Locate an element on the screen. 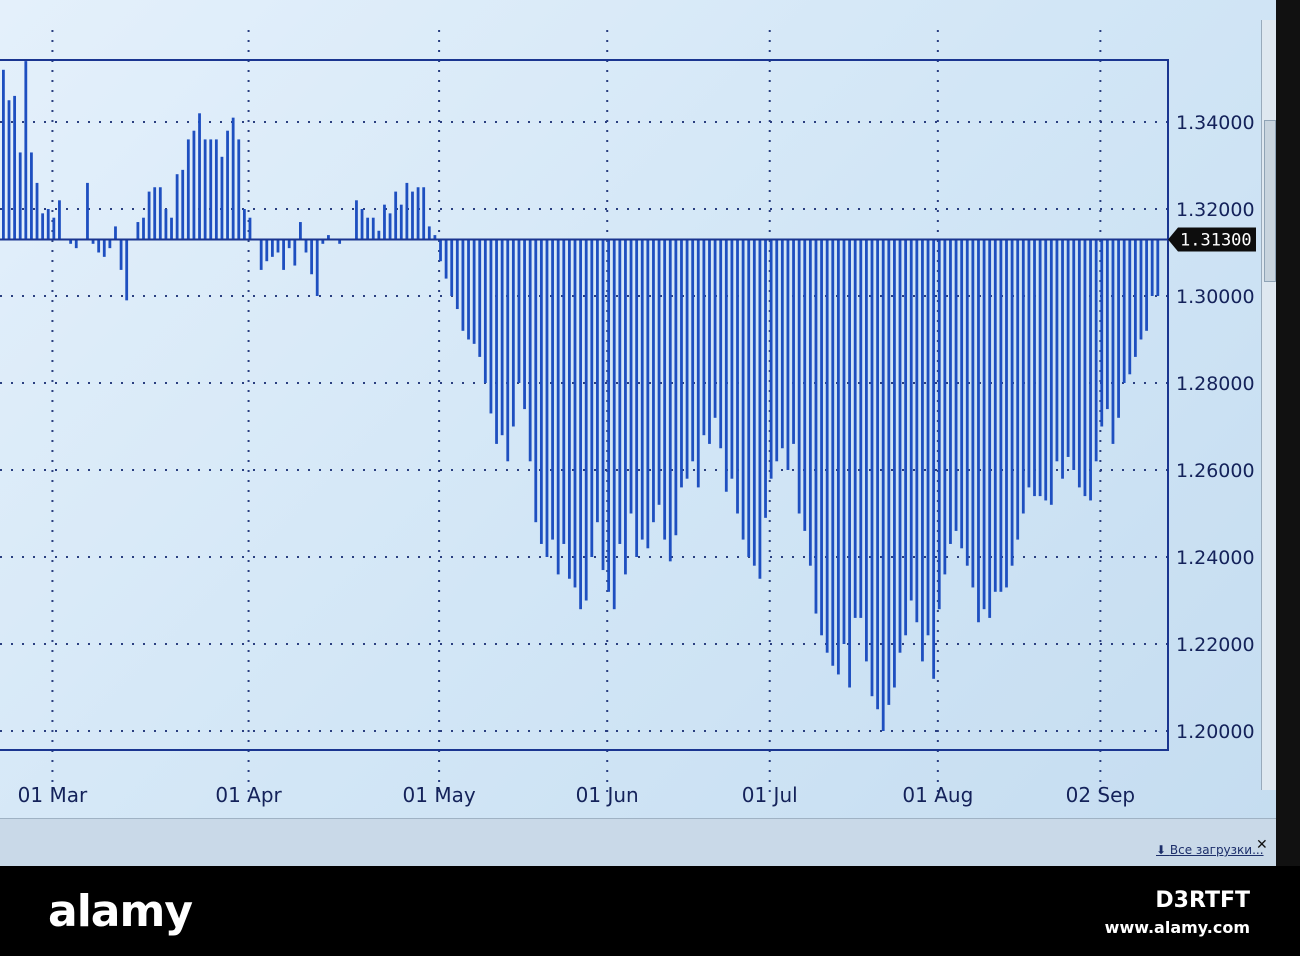 The image size is (1300, 956). x-tick-label: 01 Mar is located at coordinates (53, 795).